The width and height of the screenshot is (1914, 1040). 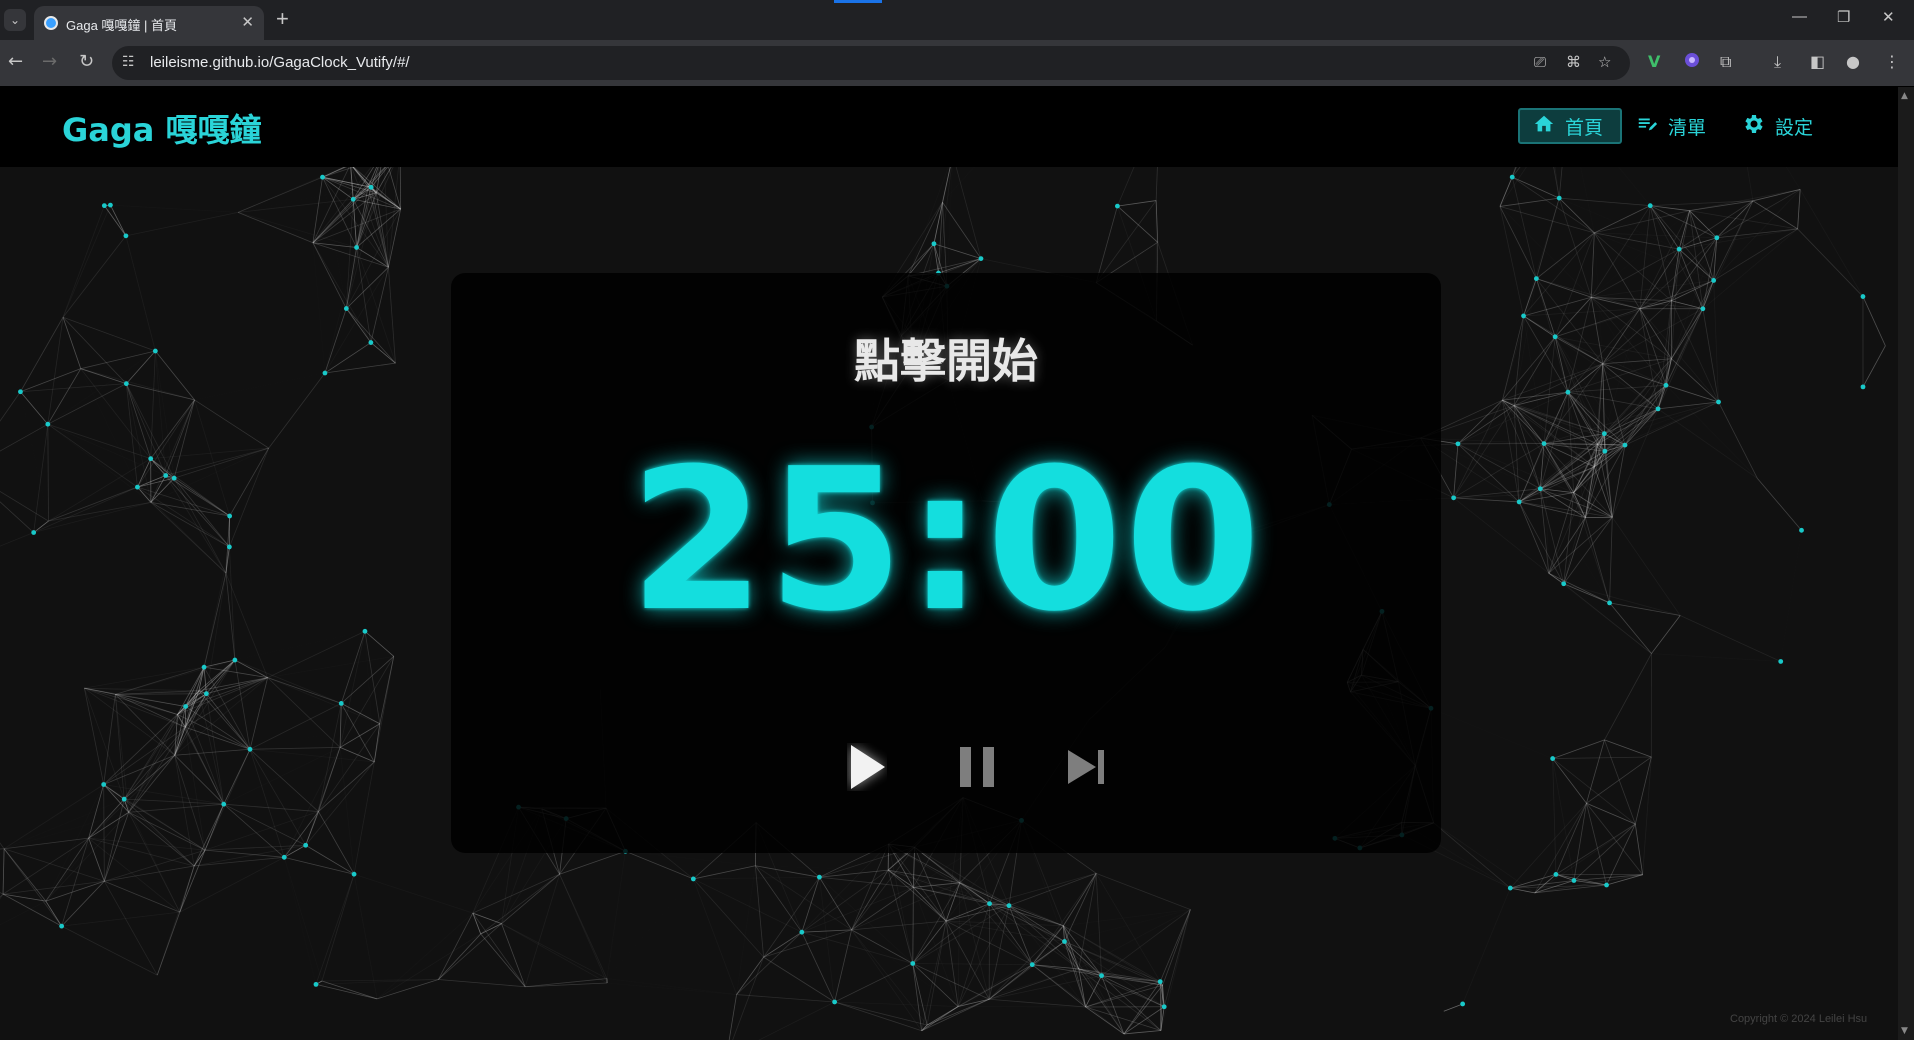 I want to click on extension-circle-icon, so click(x=1692, y=62).